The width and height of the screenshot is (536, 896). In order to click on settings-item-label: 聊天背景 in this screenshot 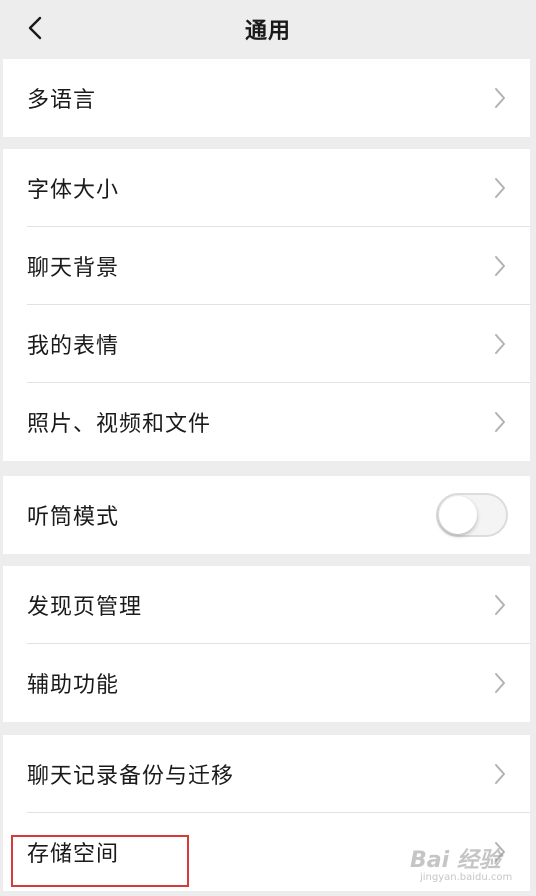, I will do `click(73, 268)`.